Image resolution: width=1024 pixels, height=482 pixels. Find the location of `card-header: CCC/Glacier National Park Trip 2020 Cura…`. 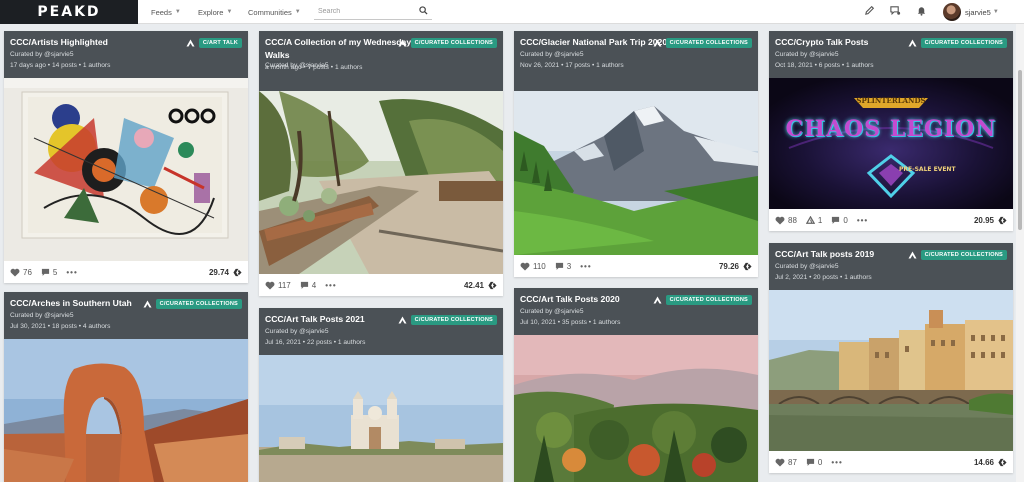

card-header: CCC/Glacier National Park Trip 2020 Cura… is located at coordinates (636, 61).